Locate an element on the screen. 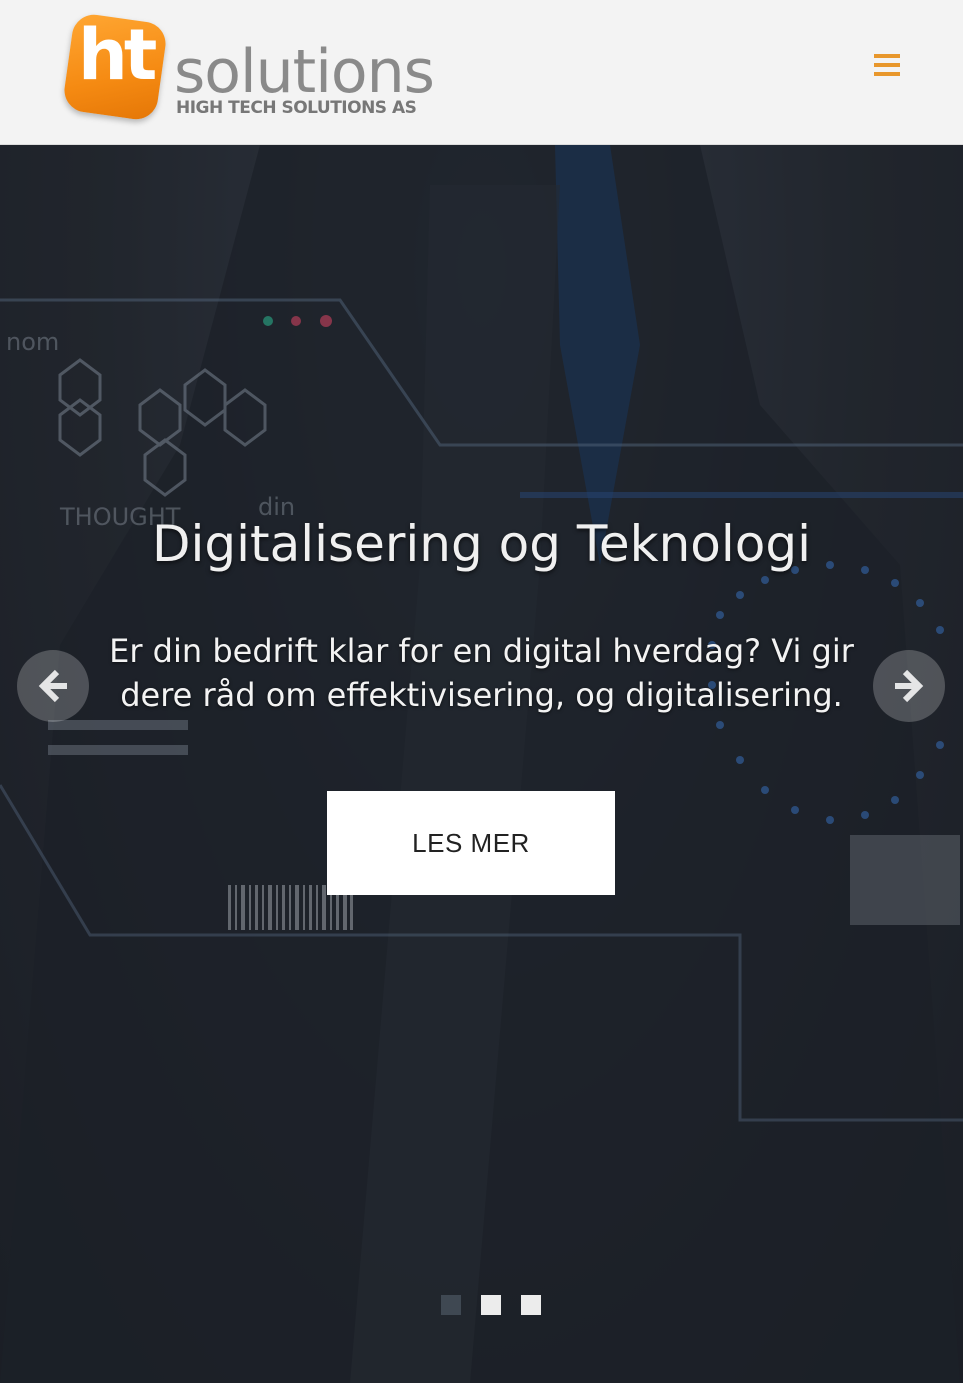  logo: ht solutions HIGH TECH SOLUTIONS AS is located at coordinates (252, 67).